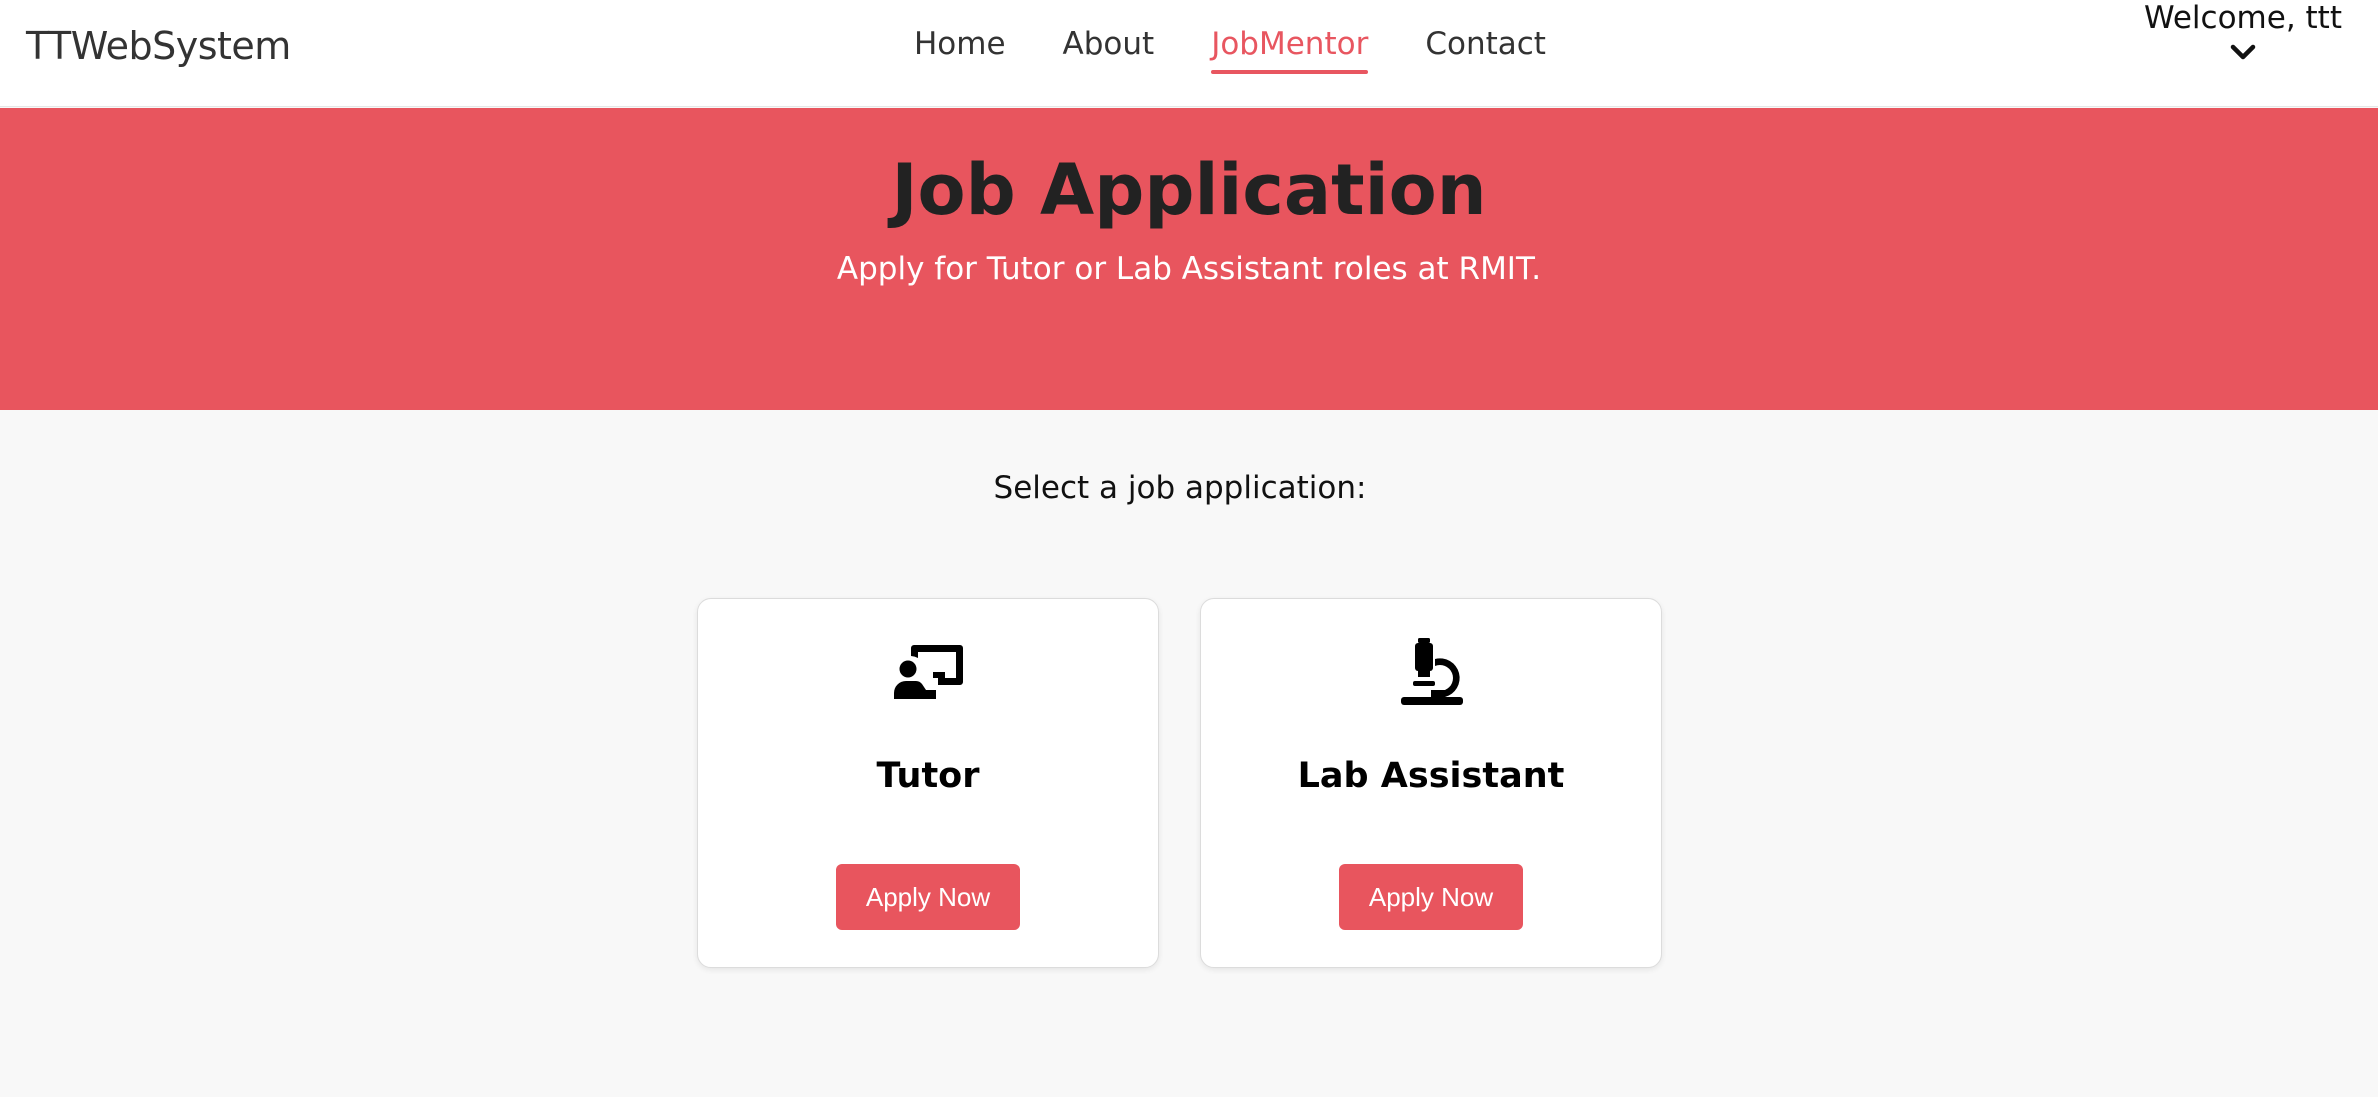  What do you see at coordinates (928, 776) in the screenshot?
I see `card-title-tutor: Tutor` at bounding box center [928, 776].